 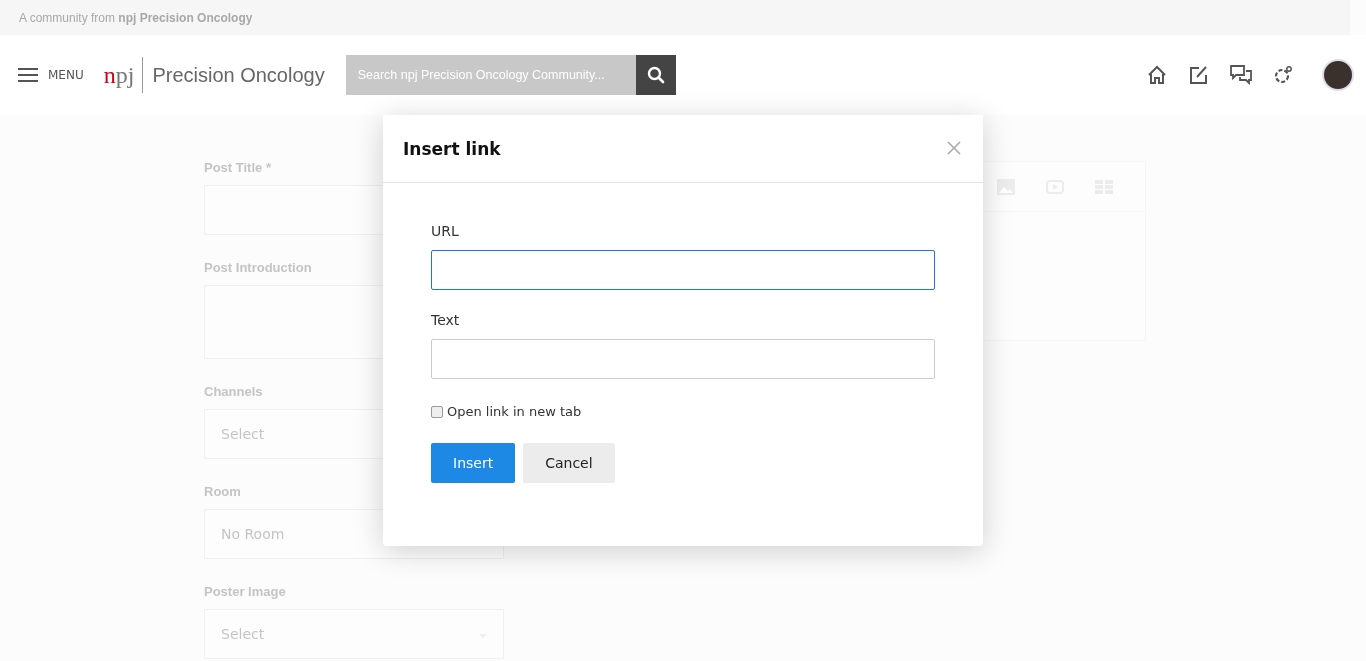 What do you see at coordinates (136, 17) in the screenshot?
I see `banner-text: A community from npj Precision Oncology` at bounding box center [136, 17].